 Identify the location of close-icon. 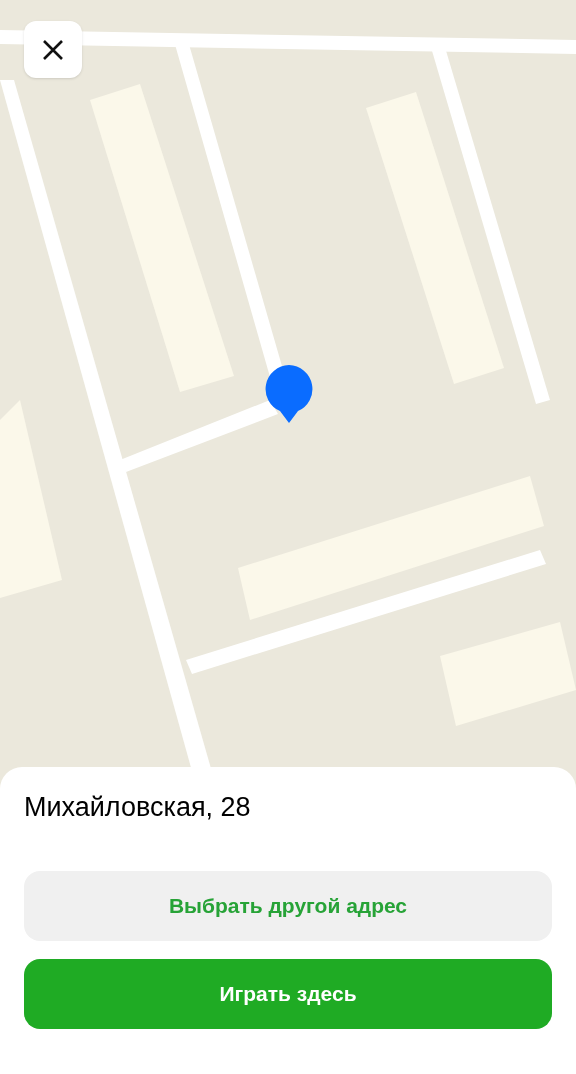
(53, 49).